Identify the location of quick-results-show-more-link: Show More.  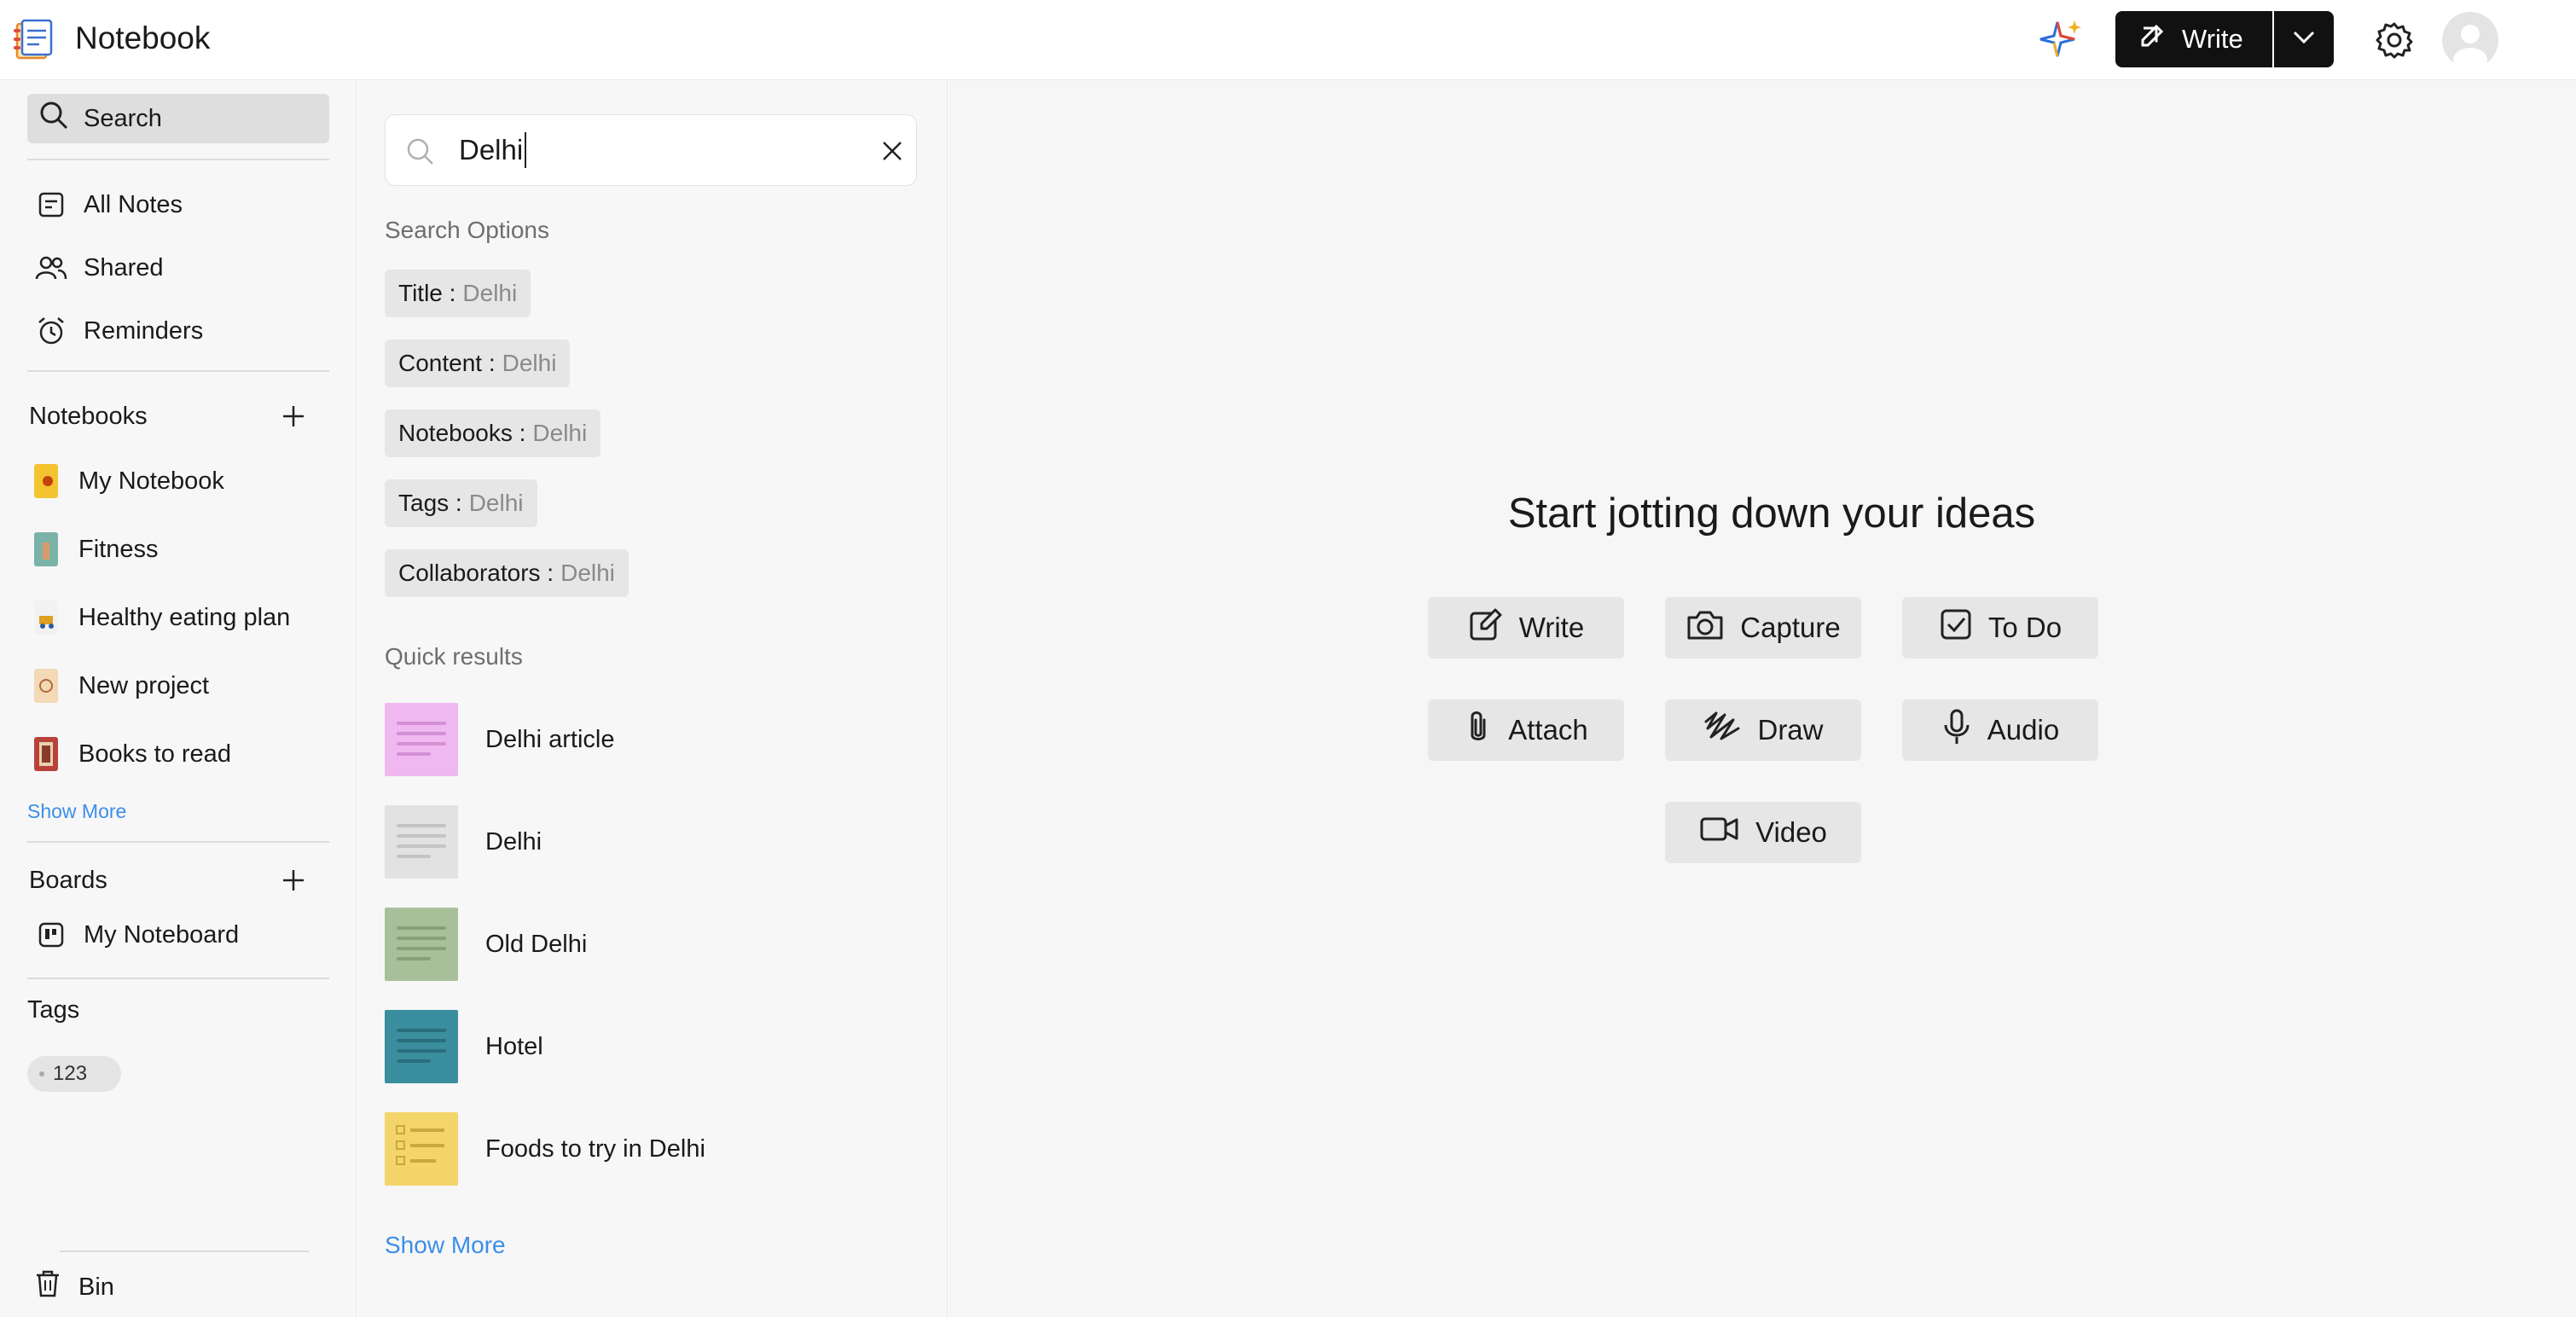
(445, 1245).